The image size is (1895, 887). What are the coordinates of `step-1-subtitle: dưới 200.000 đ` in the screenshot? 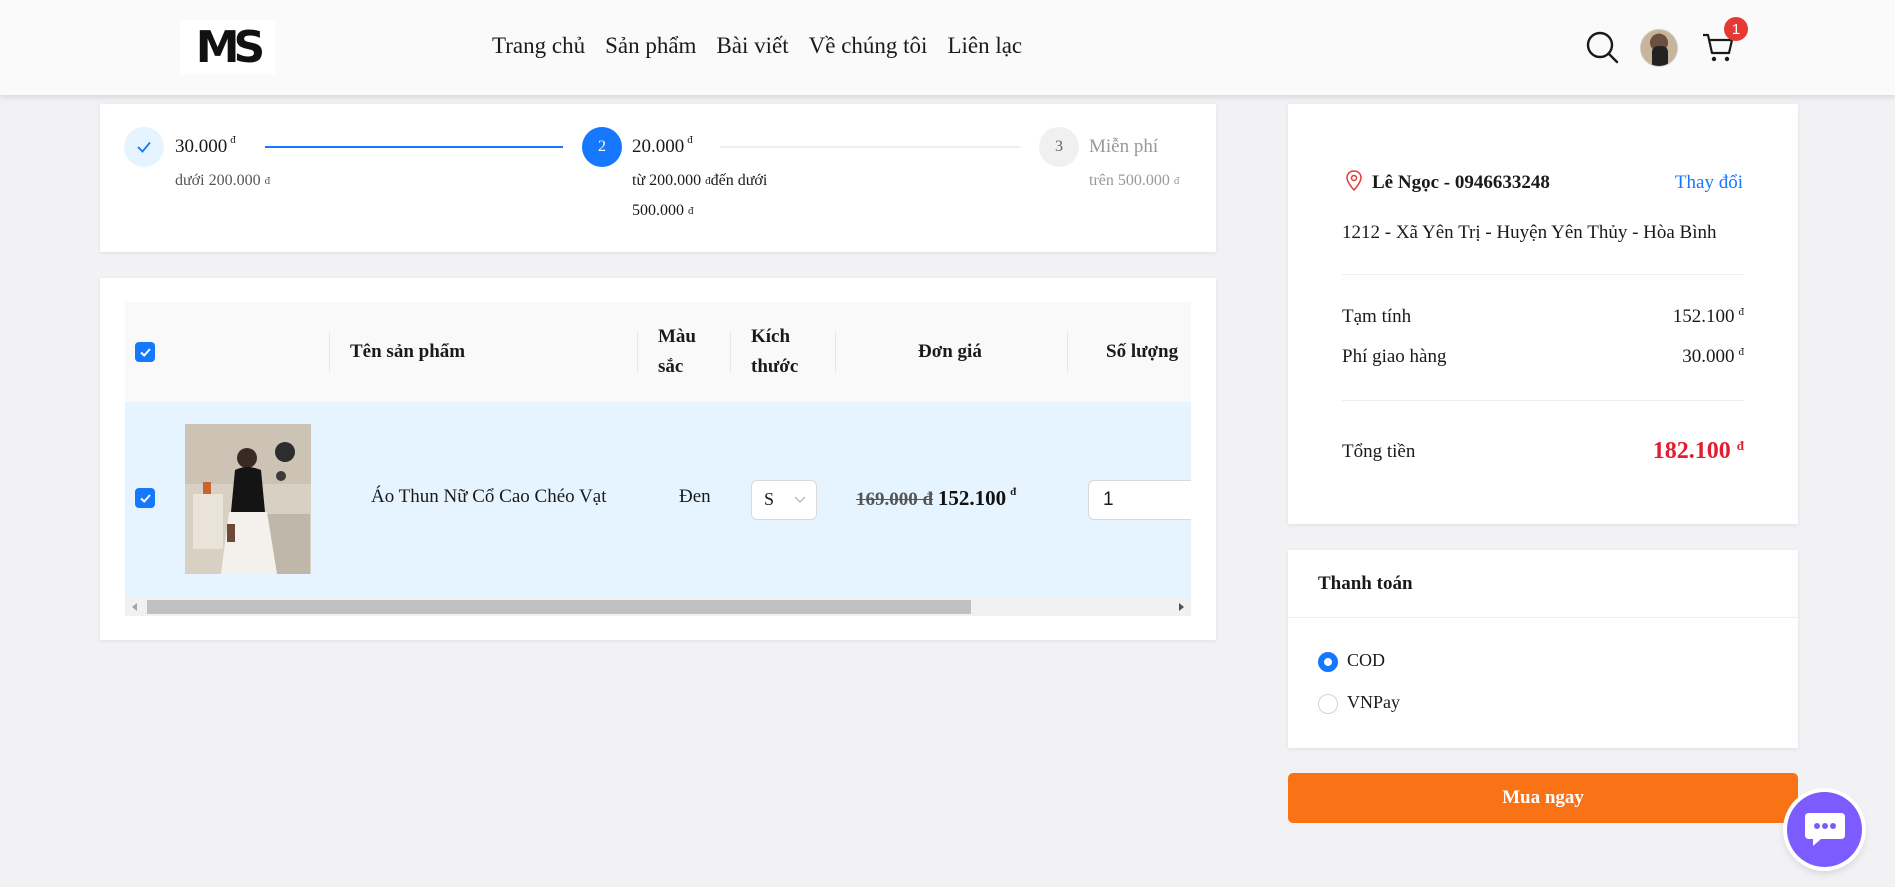 It's located at (223, 180).